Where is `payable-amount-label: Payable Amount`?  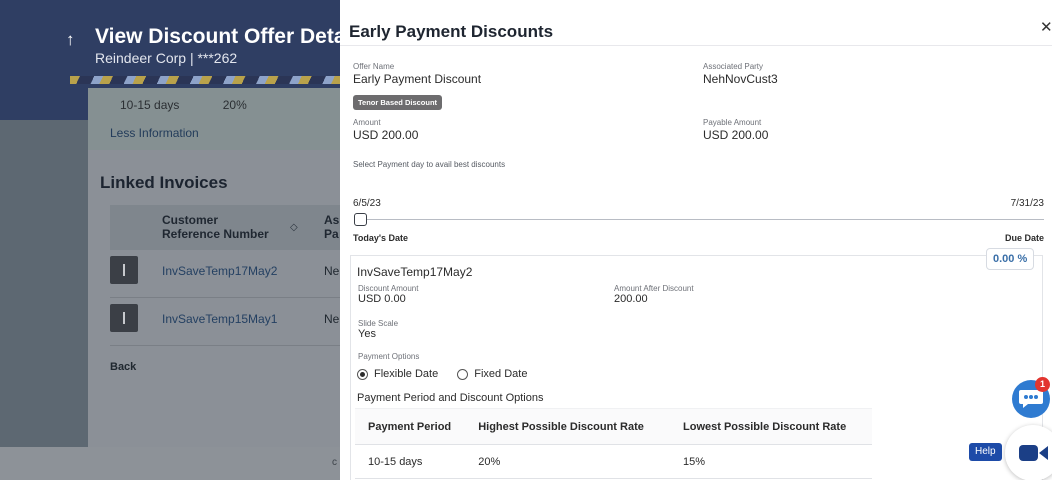
payable-amount-label: Payable Amount is located at coordinates (732, 122).